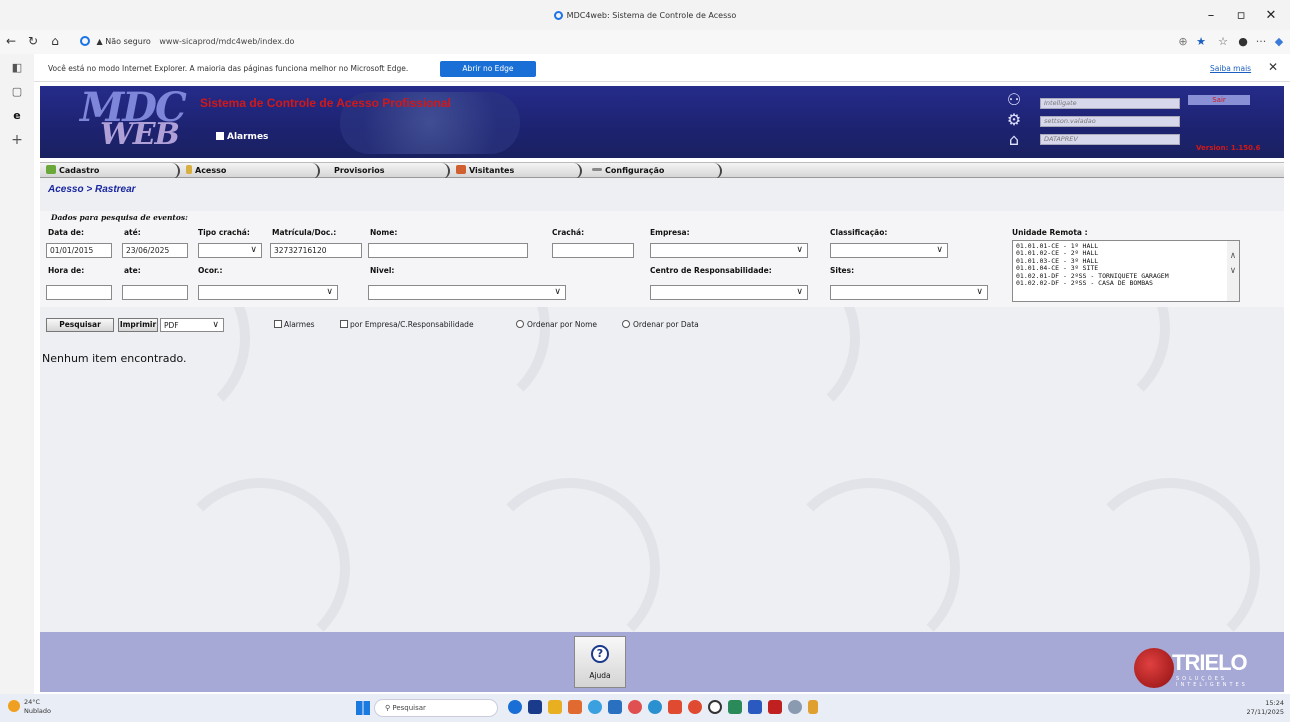  Describe the element at coordinates (1223, 42) in the screenshot. I see `favorites-icon: ☆` at that location.